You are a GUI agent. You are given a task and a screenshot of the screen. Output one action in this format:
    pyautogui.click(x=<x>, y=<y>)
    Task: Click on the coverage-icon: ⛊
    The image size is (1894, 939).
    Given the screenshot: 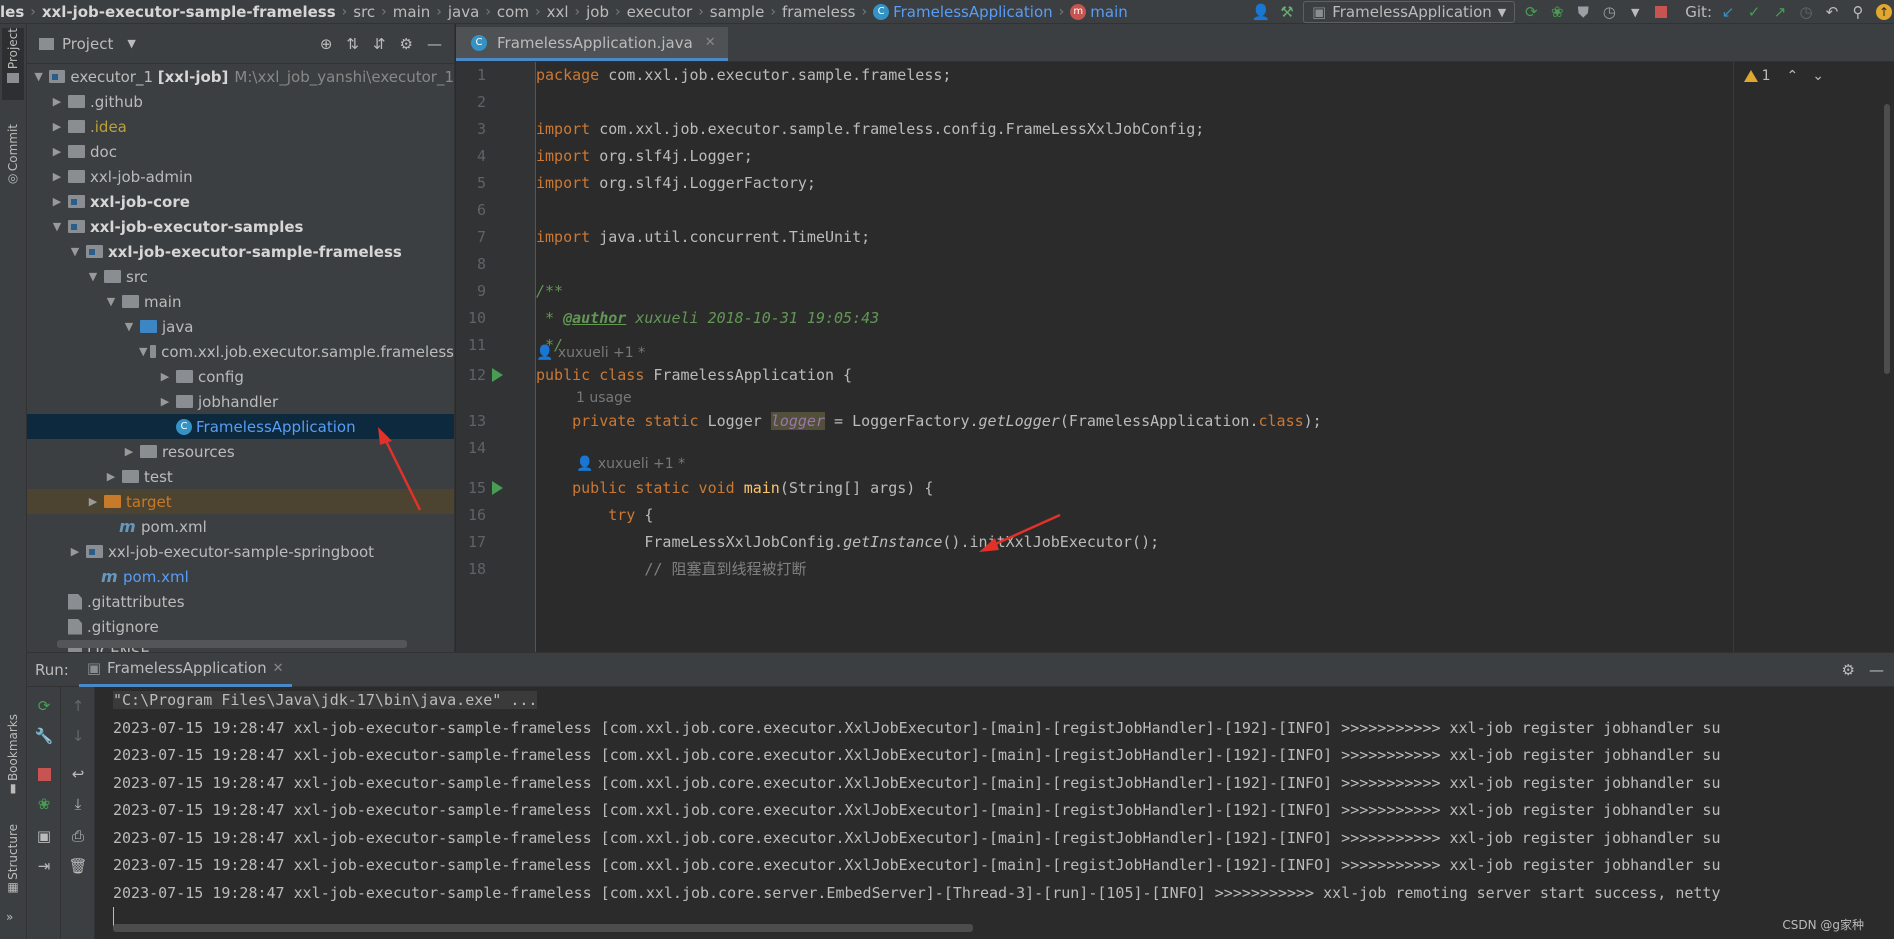 What is the action you would take?
    pyautogui.click(x=1583, y=12)
    